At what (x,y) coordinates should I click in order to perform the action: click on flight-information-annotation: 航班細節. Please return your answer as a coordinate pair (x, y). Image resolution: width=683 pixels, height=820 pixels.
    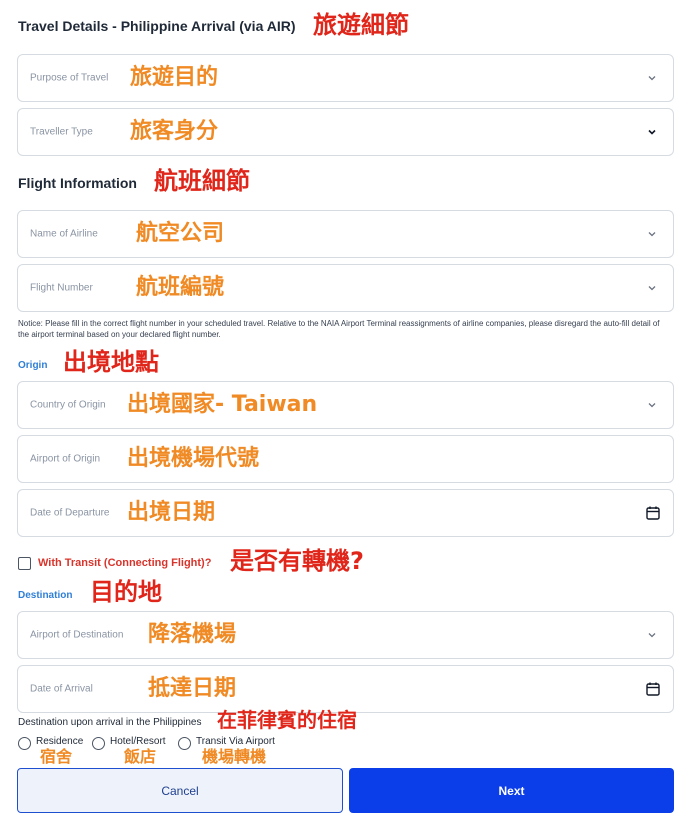
    Looking at the image, I should click on (202, 181).